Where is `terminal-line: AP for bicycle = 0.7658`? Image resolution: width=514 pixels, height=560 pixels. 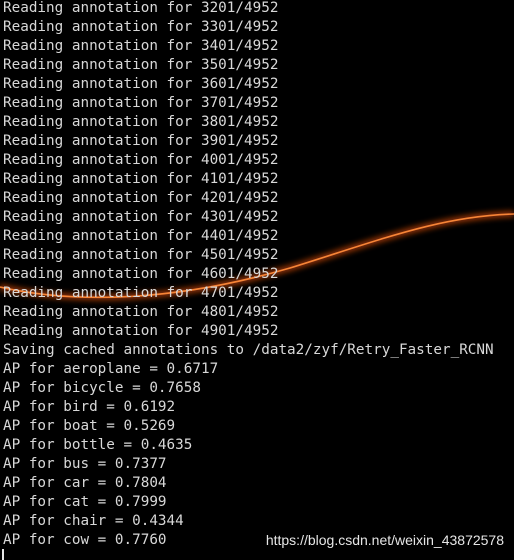
terminal-line: AP for bicycle = 0.7658 is located at coordinates (102, 388).